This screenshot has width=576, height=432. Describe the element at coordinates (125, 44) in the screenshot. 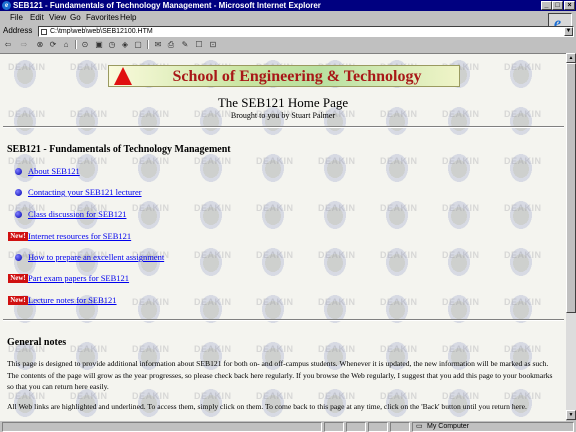

I see `channels-icon: ◈` at that location.